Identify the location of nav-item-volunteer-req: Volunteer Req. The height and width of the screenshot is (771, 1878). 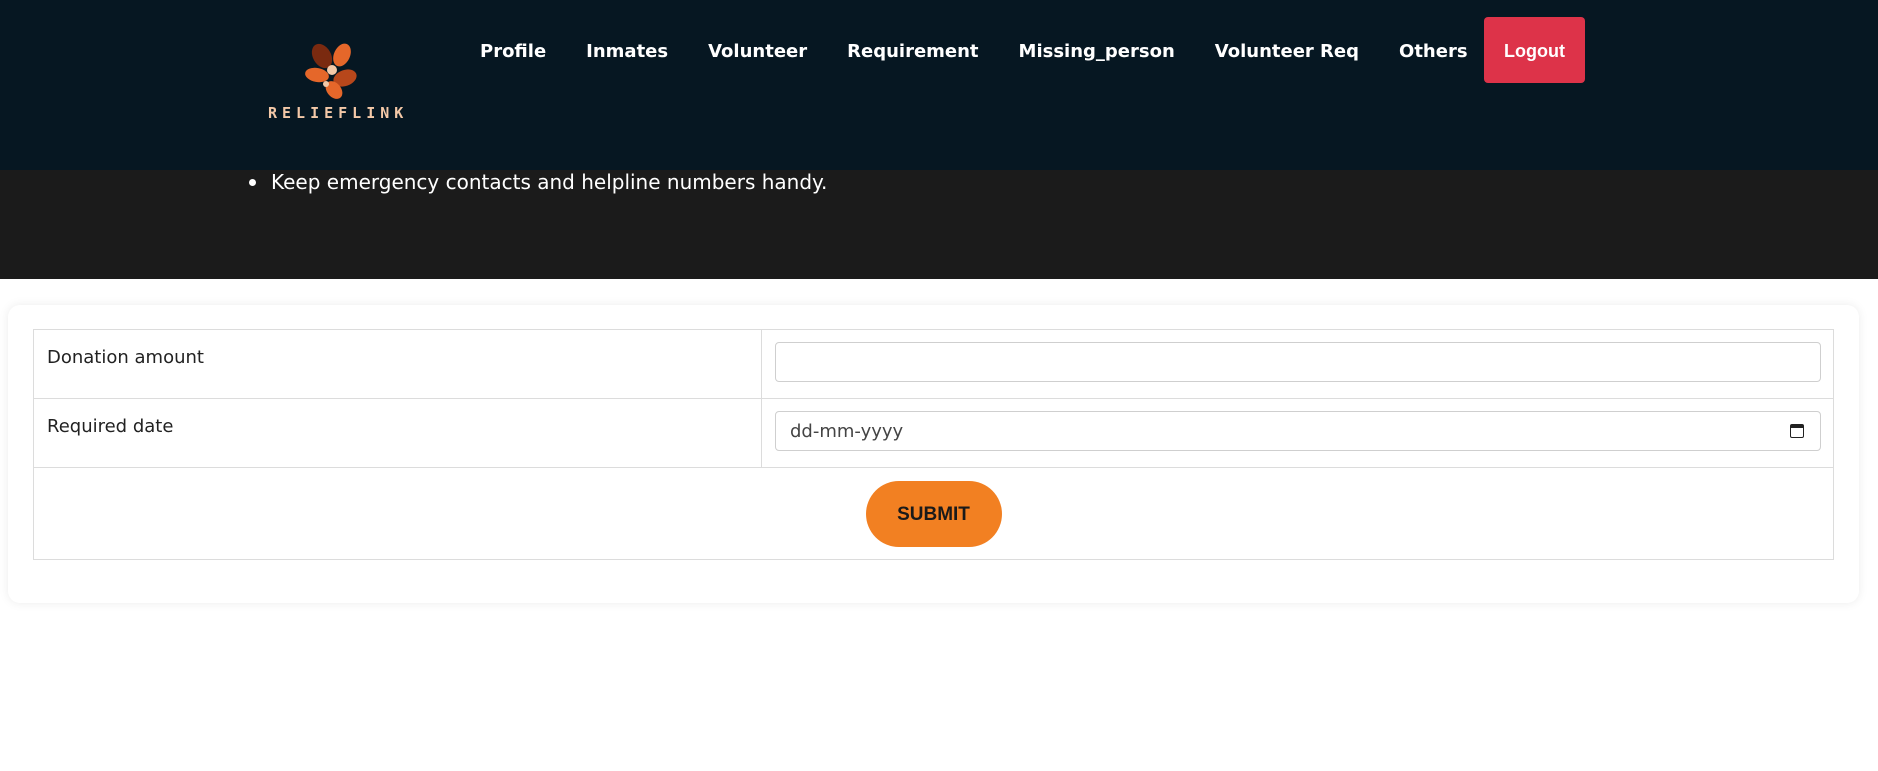
(1287, 52).